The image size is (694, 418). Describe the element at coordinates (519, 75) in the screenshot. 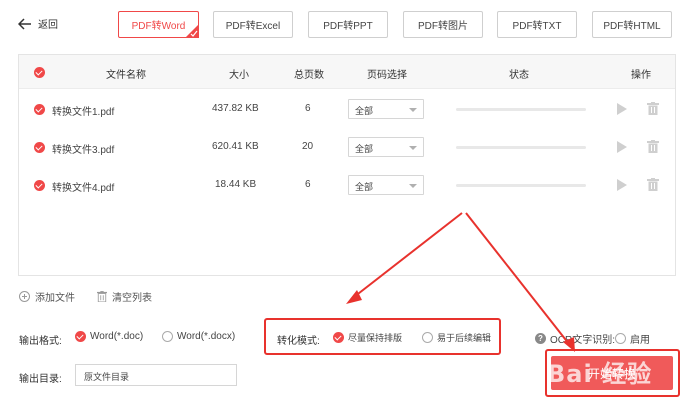

I see `column-header-status: 状态` at that location.